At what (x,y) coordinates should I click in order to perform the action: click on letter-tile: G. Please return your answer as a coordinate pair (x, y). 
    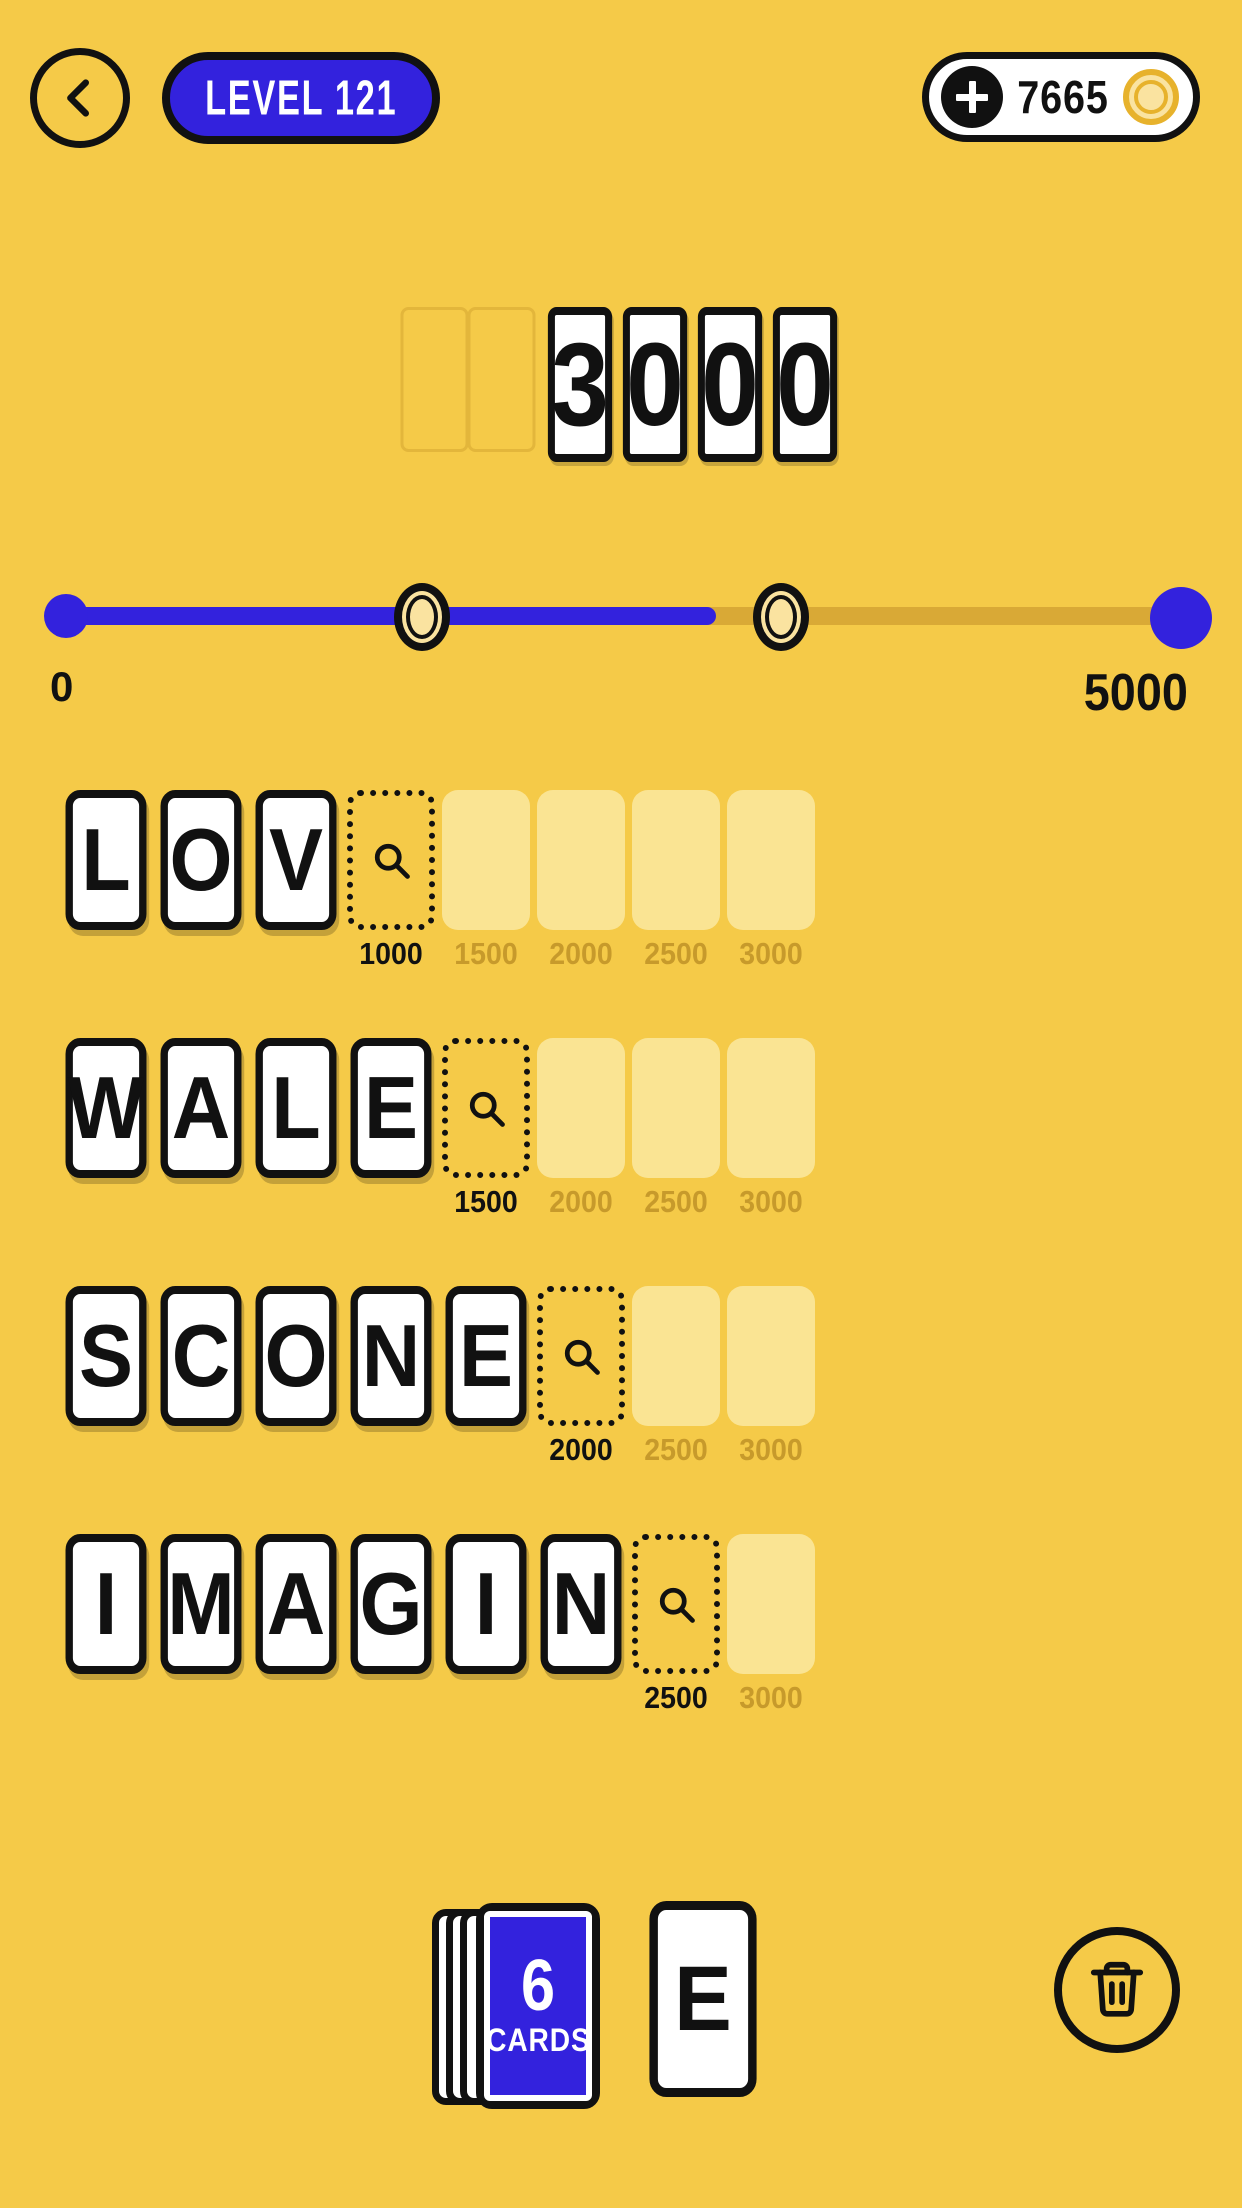
    Looking at the image, I should click on (391, 1604).